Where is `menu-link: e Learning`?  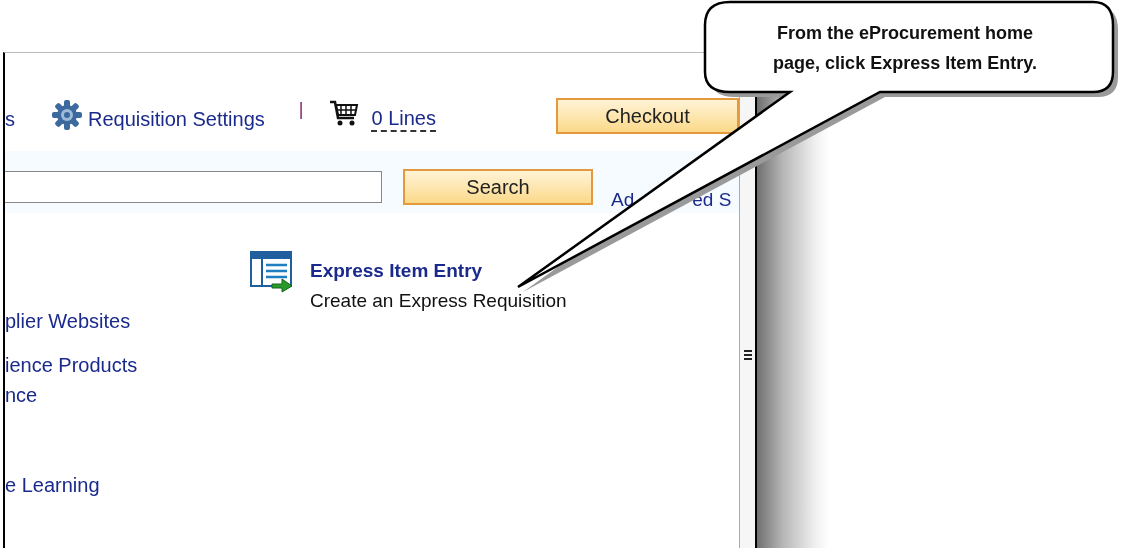 menu-link: e Learning is located at coordinates (127, 485).